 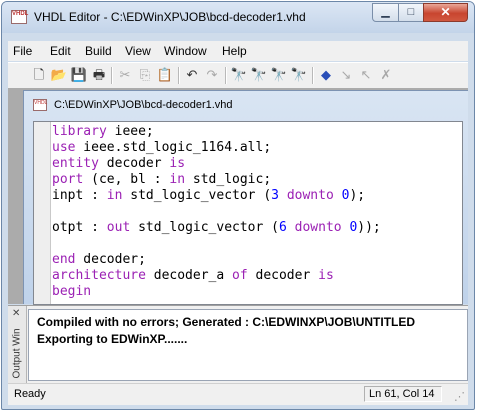 I want to click on editor-gutter, so click(x=42, y=213).